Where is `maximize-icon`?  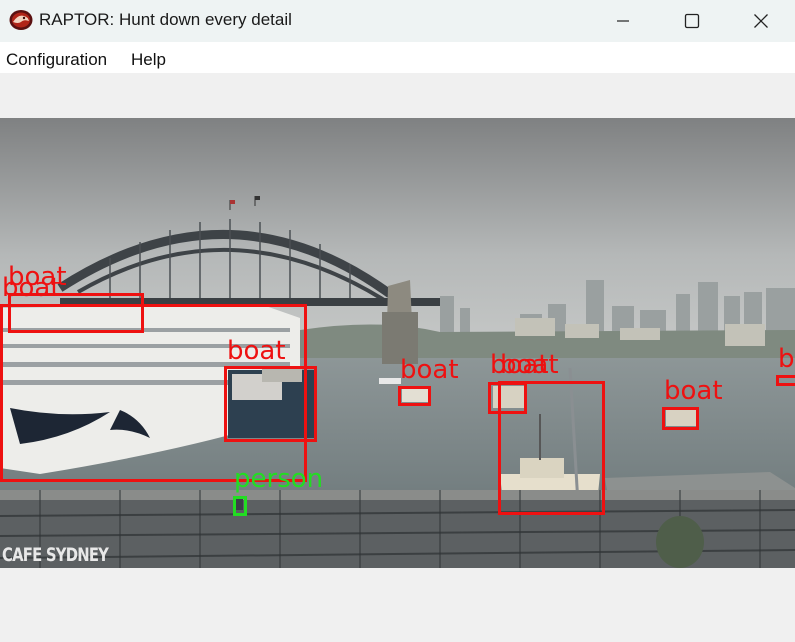 maximize-icon is located at coordinates (692, 21).